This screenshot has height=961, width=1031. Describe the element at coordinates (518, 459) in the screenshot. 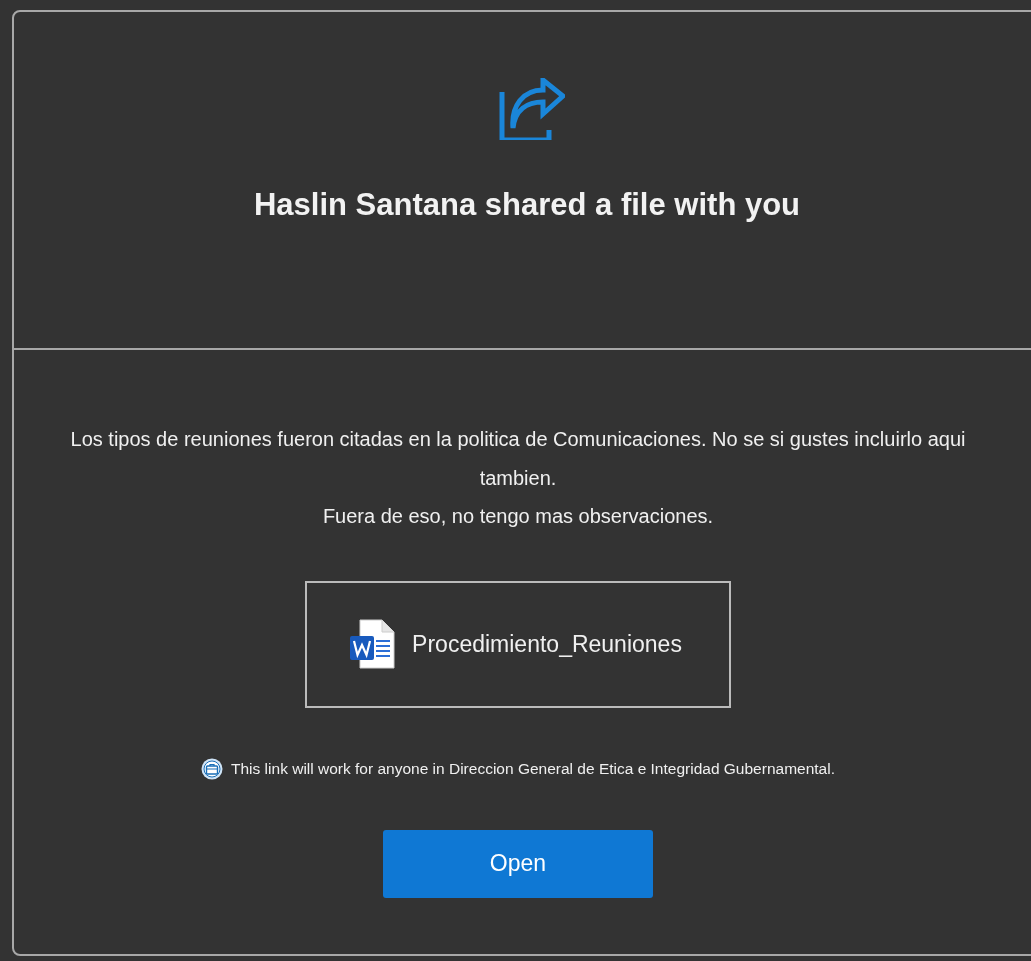

I see `message-text: Los tipos de reuniones fueron citadas en la politica de Comunicaciones. No se si gustes incluirlo aqui tambien.` at that location.